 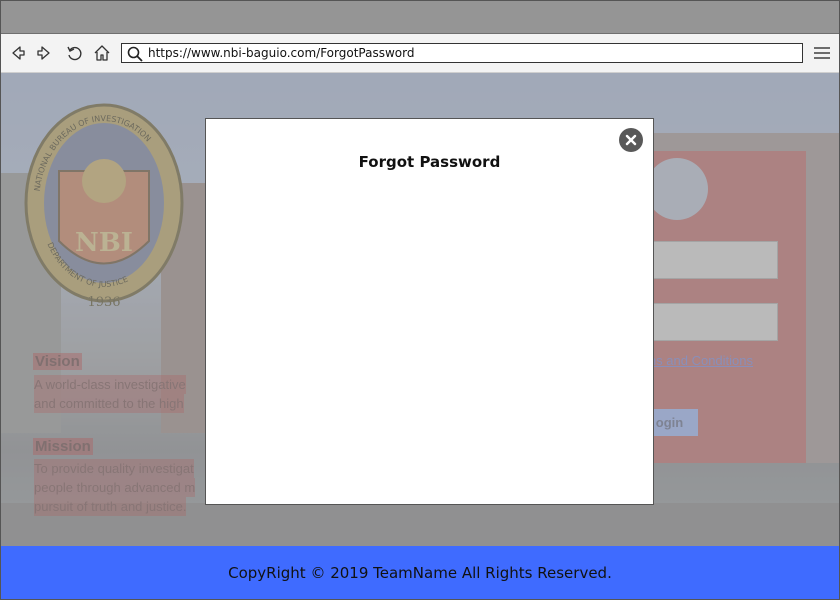 What do you see at coordinates (822, 53) in the screenshot?
I see `hamburger-menu-icon` at bounding box center [822, 53].